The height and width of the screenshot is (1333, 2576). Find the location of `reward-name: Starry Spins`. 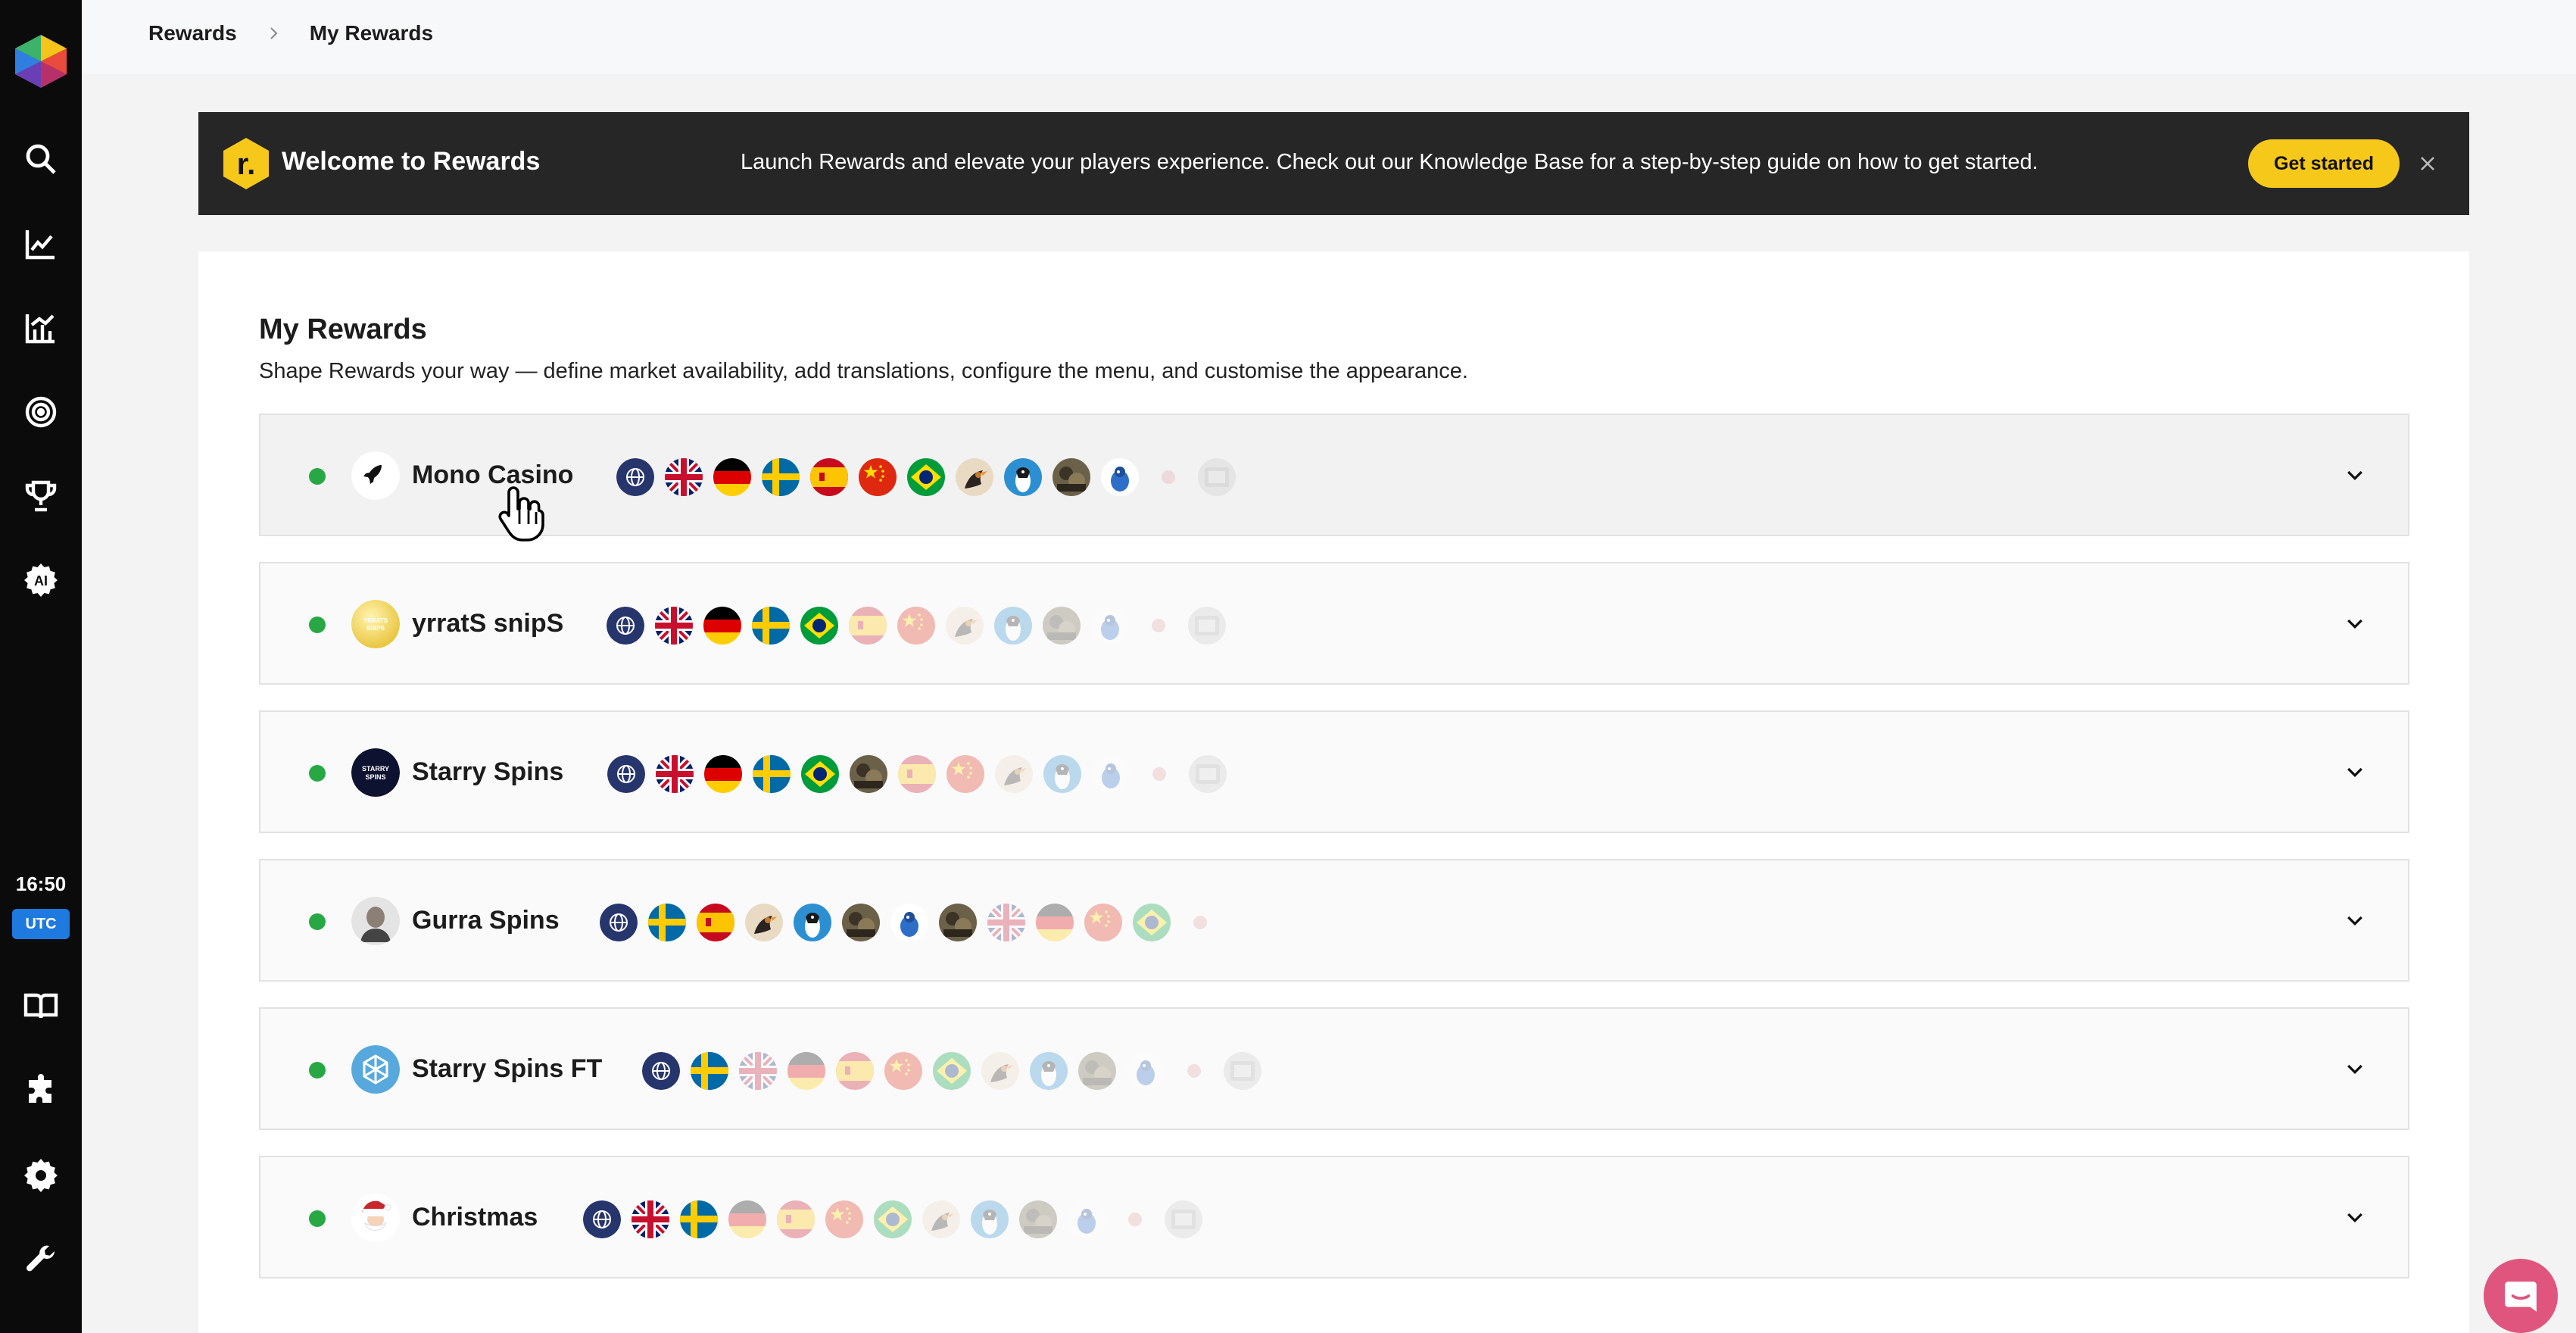

reward-name: Starry Spins is located at coordinates (488, 772).